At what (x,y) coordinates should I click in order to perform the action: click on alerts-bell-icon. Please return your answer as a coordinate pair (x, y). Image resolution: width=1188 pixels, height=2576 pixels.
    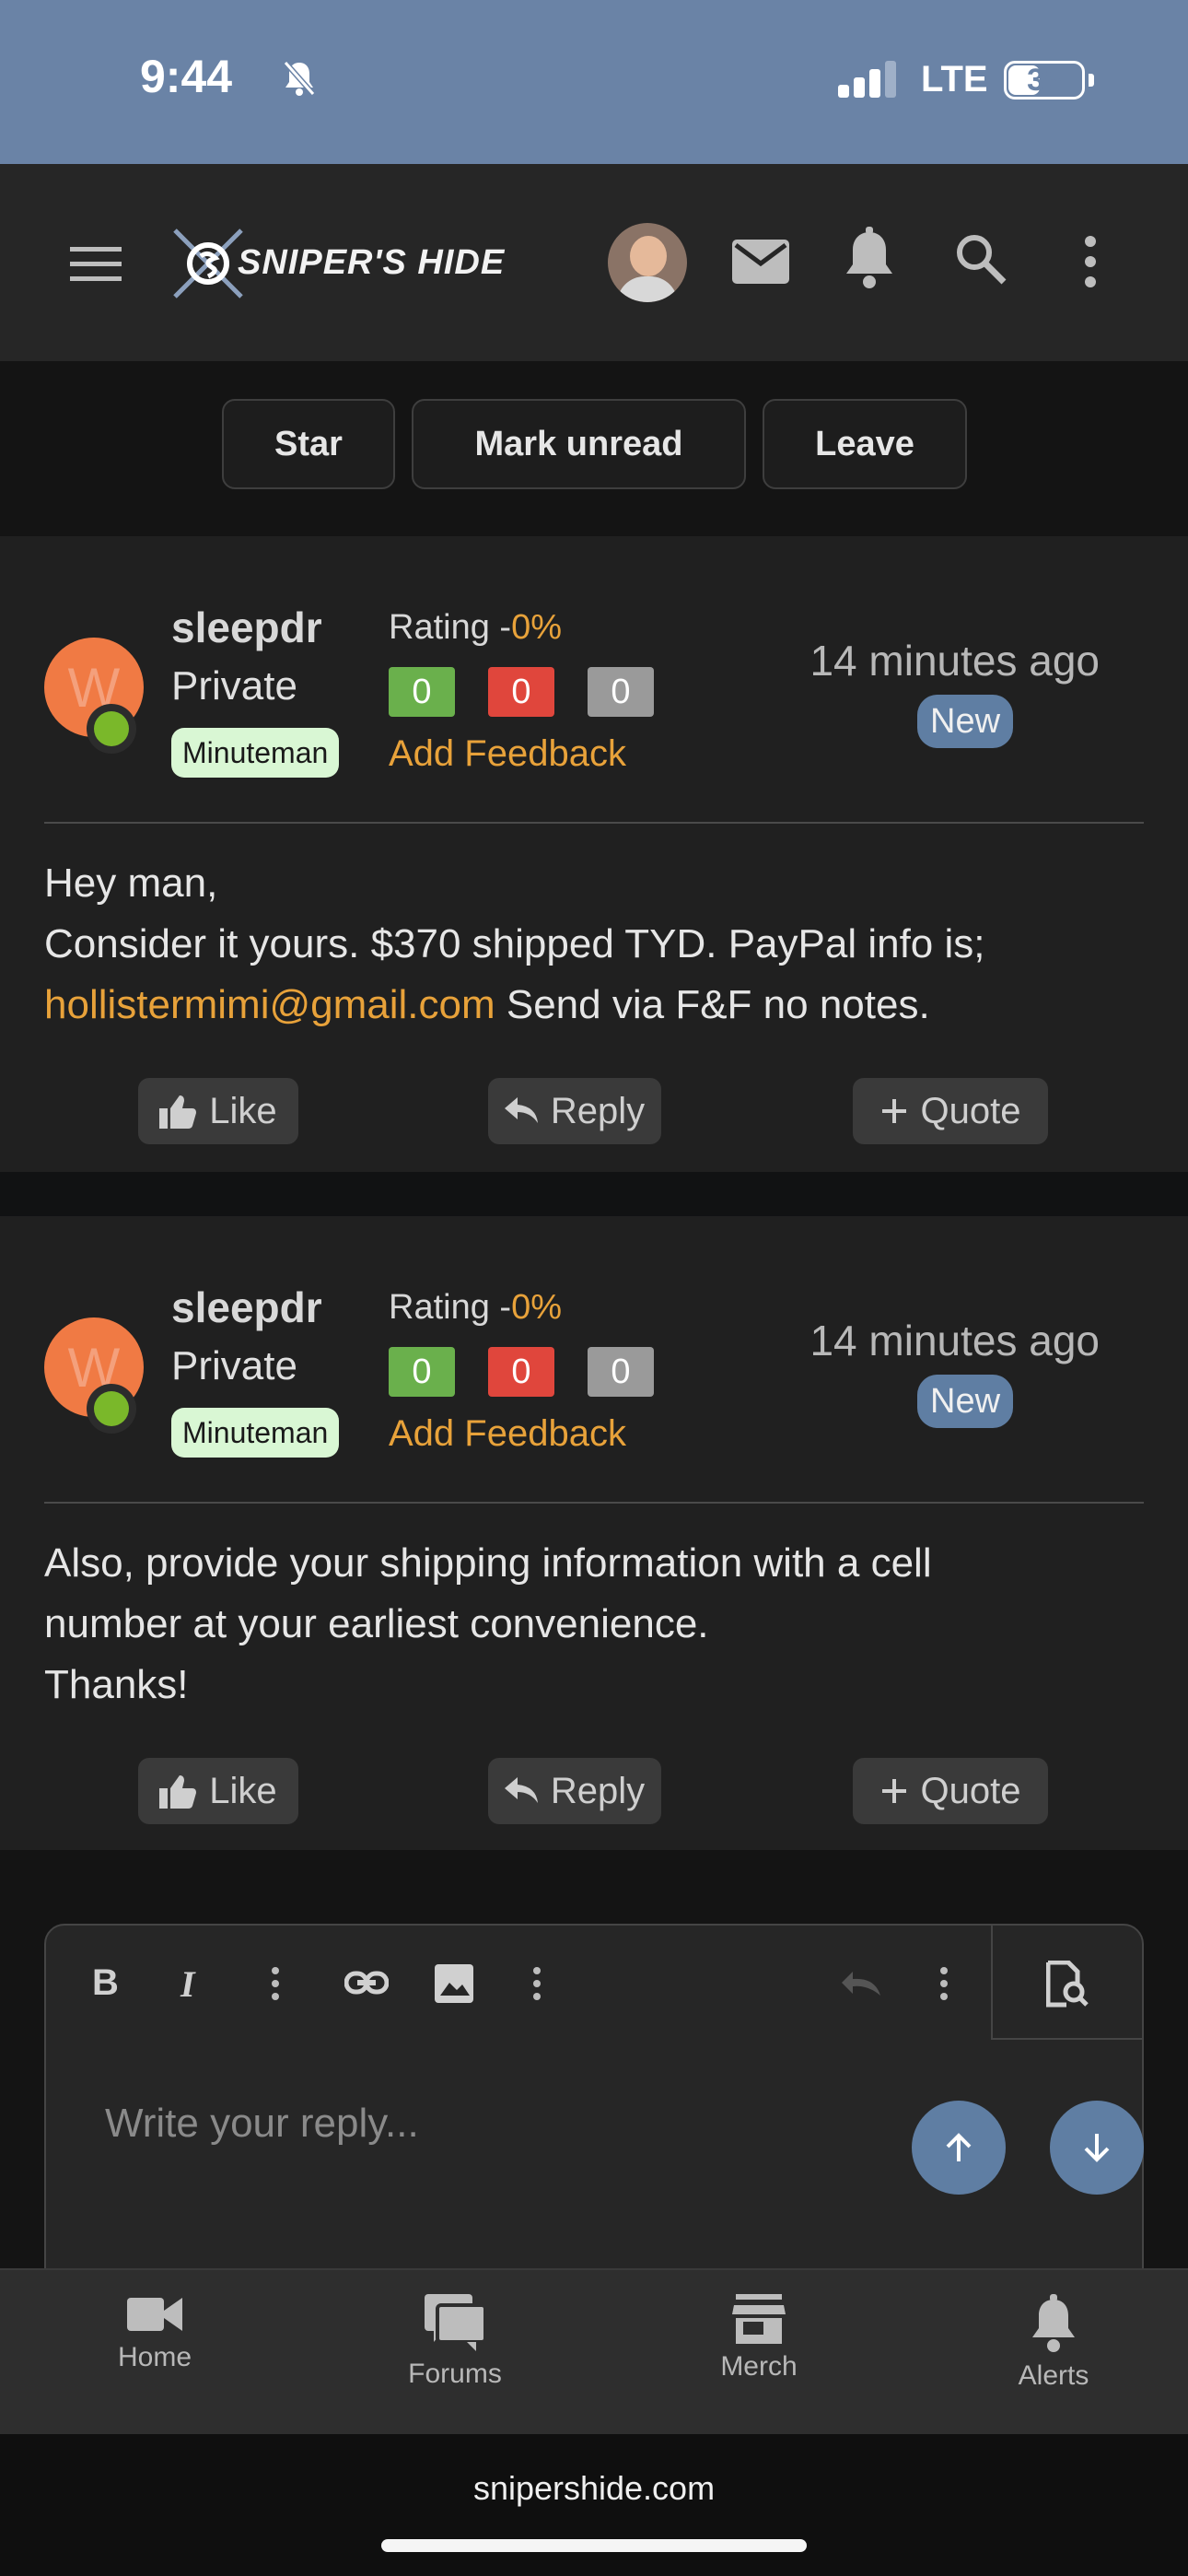
    Looking at the image, I should click on (1053, 2323).